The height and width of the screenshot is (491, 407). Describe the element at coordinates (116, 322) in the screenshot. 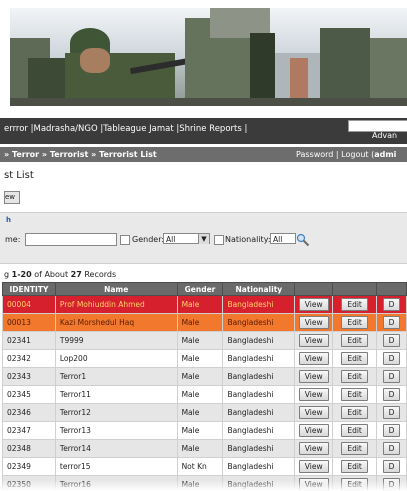

I see `cell-name: Kazi Morshedul Haq` at that location.